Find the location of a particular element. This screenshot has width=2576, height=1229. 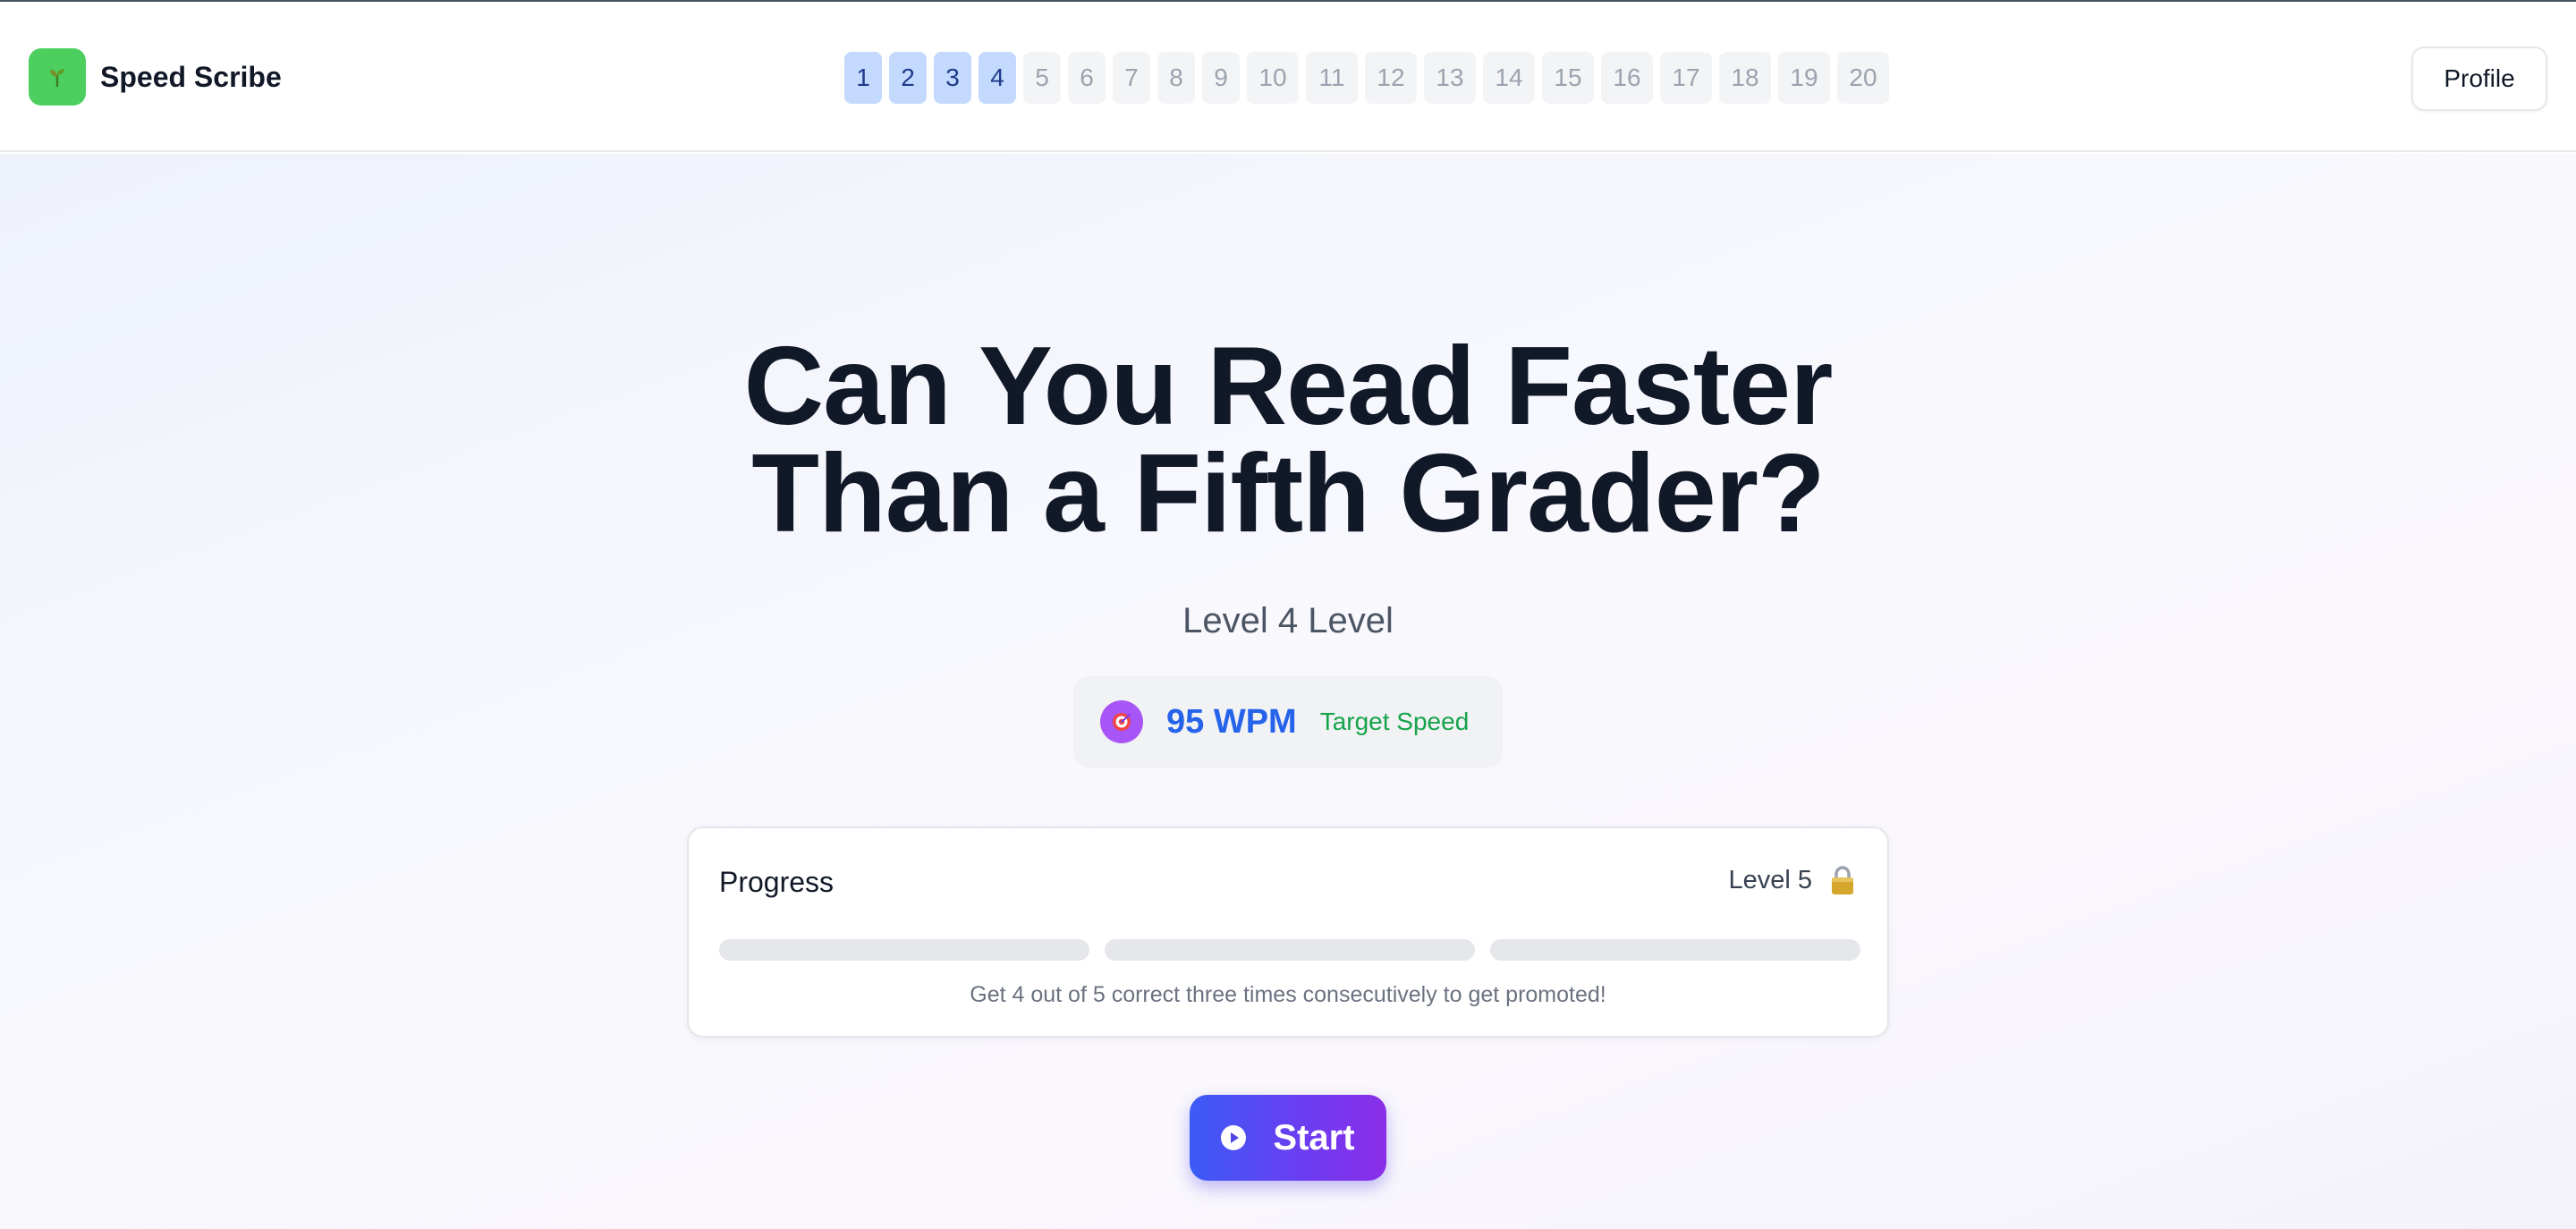

title-line-1: Can You Read Faster is located at coordinates (1288, 386).